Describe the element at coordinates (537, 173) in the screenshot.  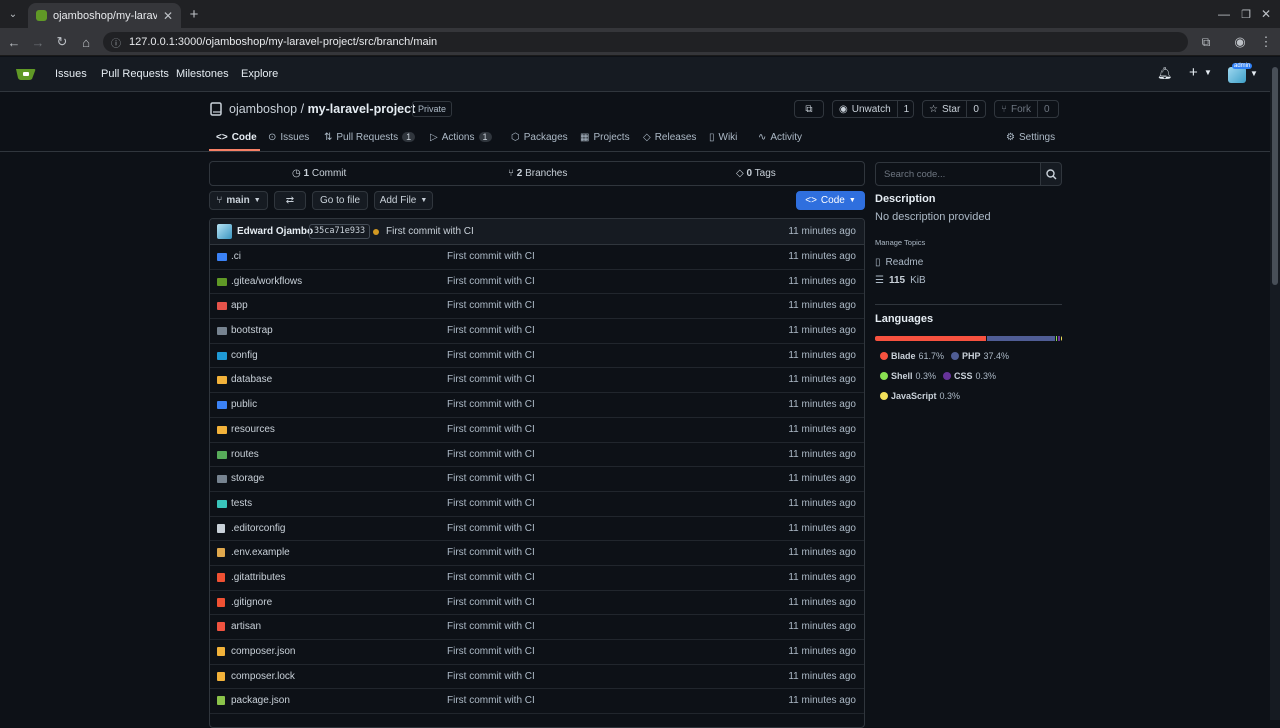
I see `branches-link: ⑂ 2 Branches` at that location.